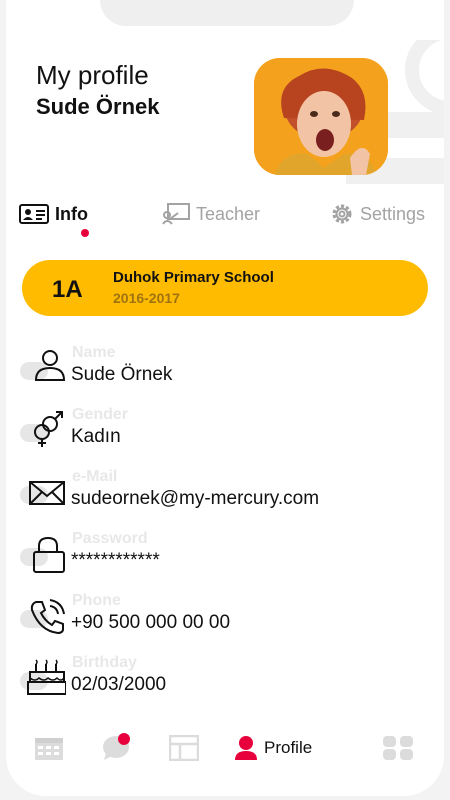  Describe the element at coordinates (230, 373) in the screenshot. I see `field-name: Name Sude Örnek` at that location.